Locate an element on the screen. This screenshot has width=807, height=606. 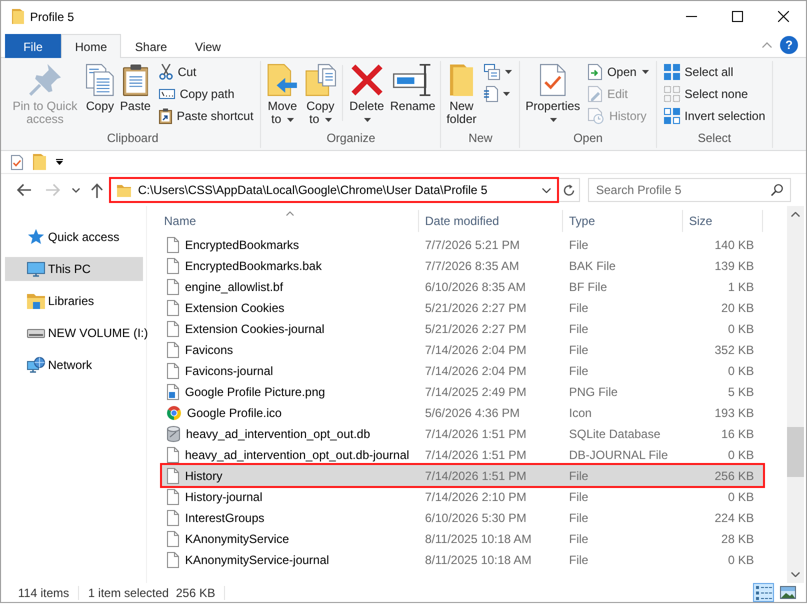
nav-item: NEW VOLUME (I:) is located at coordinates (77, 333).